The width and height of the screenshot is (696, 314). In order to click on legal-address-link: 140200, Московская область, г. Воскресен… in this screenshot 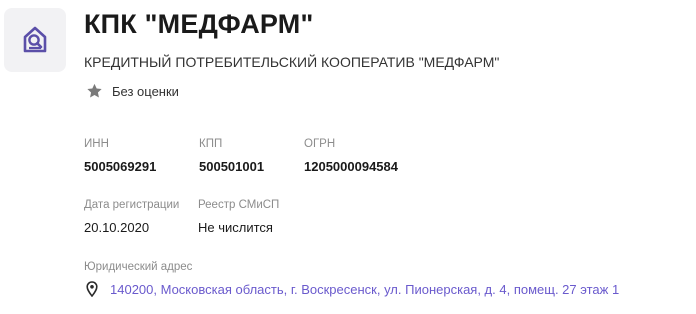, I will do `click(364, 289)`.